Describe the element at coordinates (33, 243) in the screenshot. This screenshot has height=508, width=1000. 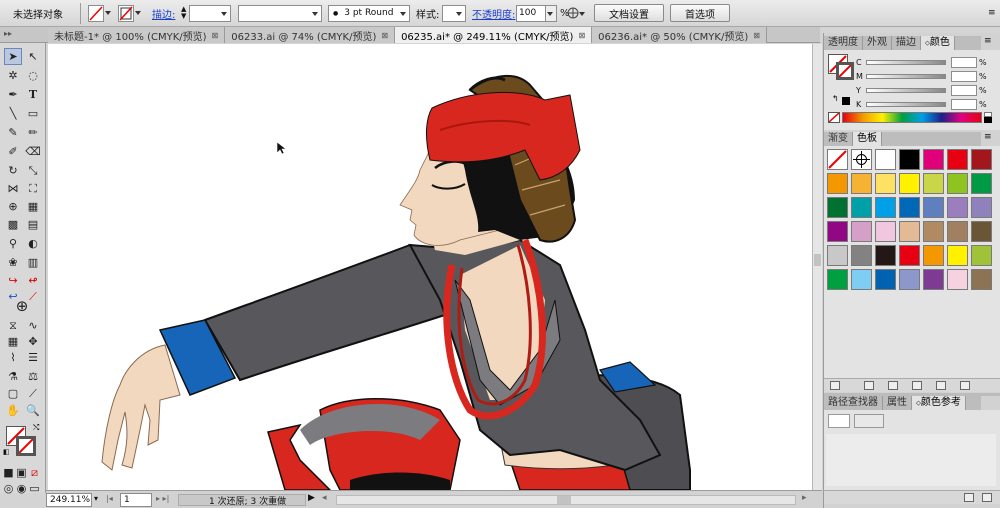
I see `blend-tool-icon: ◐` at that location.